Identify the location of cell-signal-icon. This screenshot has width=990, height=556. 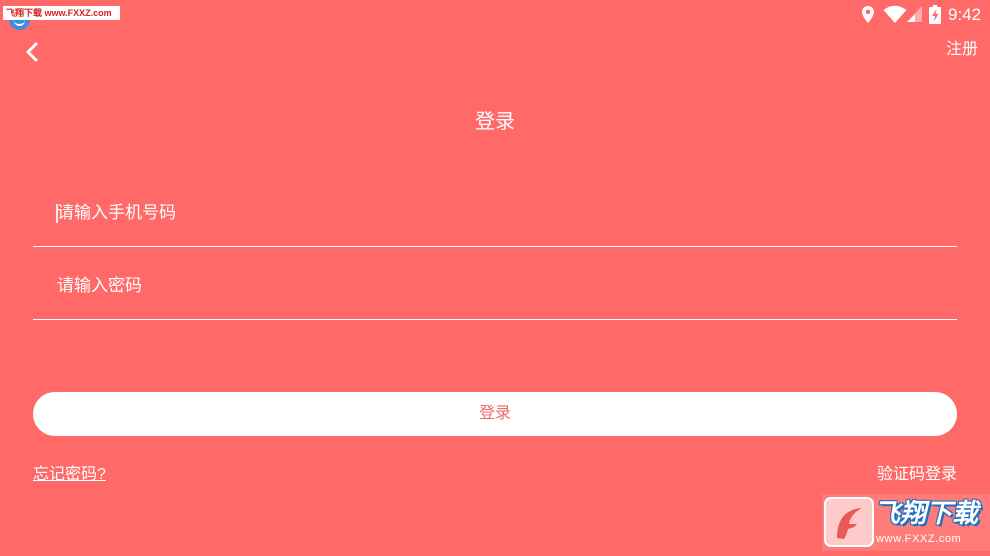
(914, 14).